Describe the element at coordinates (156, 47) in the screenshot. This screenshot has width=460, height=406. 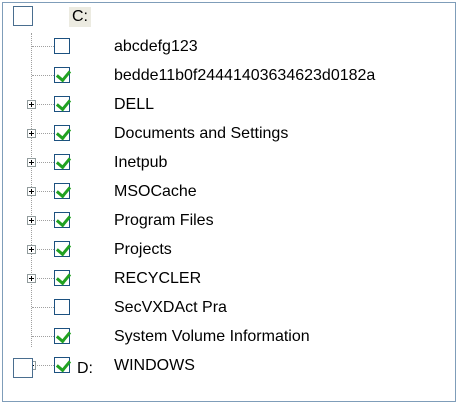
I see `folder-label: abcdefg123` at that location.